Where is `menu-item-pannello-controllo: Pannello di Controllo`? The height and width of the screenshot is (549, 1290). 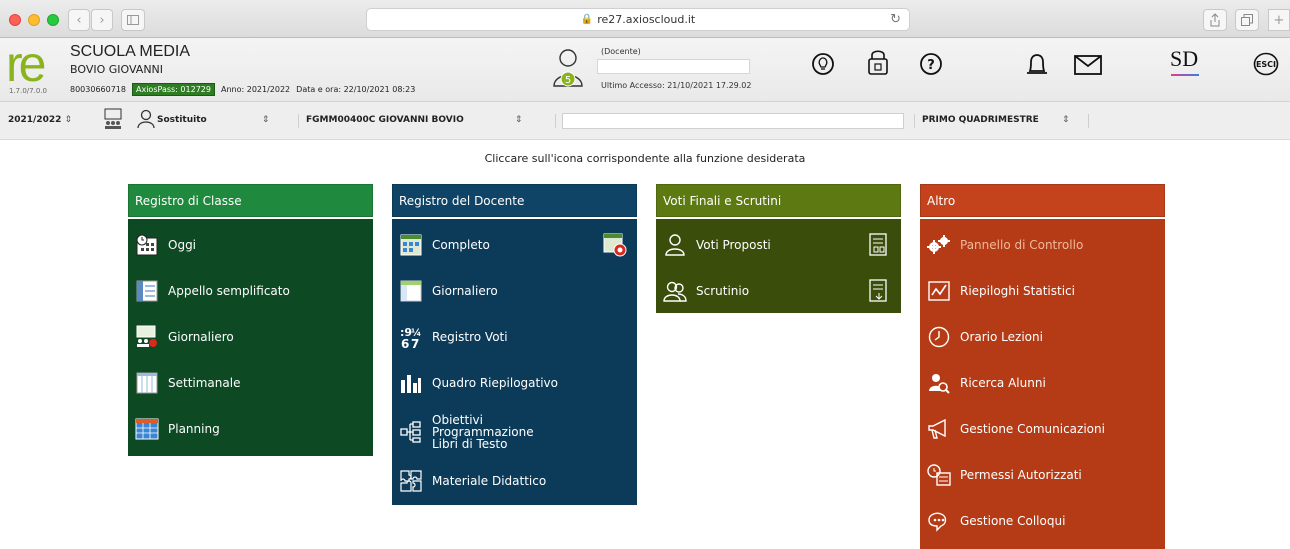 menu-item-pannello-controllo: Pannello di Controllo is located at coordinates (1042, 245).